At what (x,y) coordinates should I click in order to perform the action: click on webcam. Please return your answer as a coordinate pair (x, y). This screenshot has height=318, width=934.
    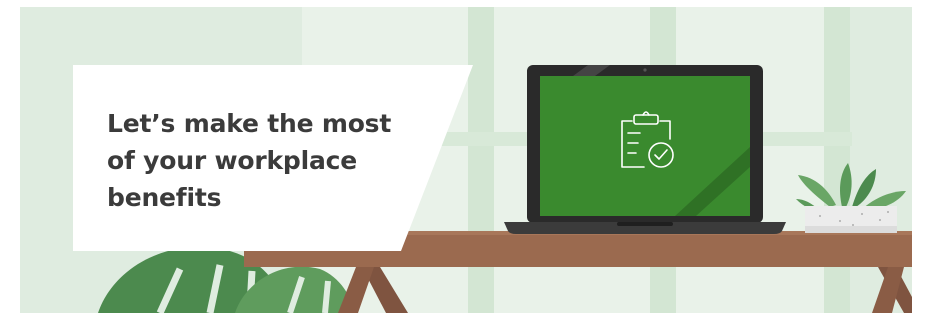
    Looking at the image, I should click on (645, 70).